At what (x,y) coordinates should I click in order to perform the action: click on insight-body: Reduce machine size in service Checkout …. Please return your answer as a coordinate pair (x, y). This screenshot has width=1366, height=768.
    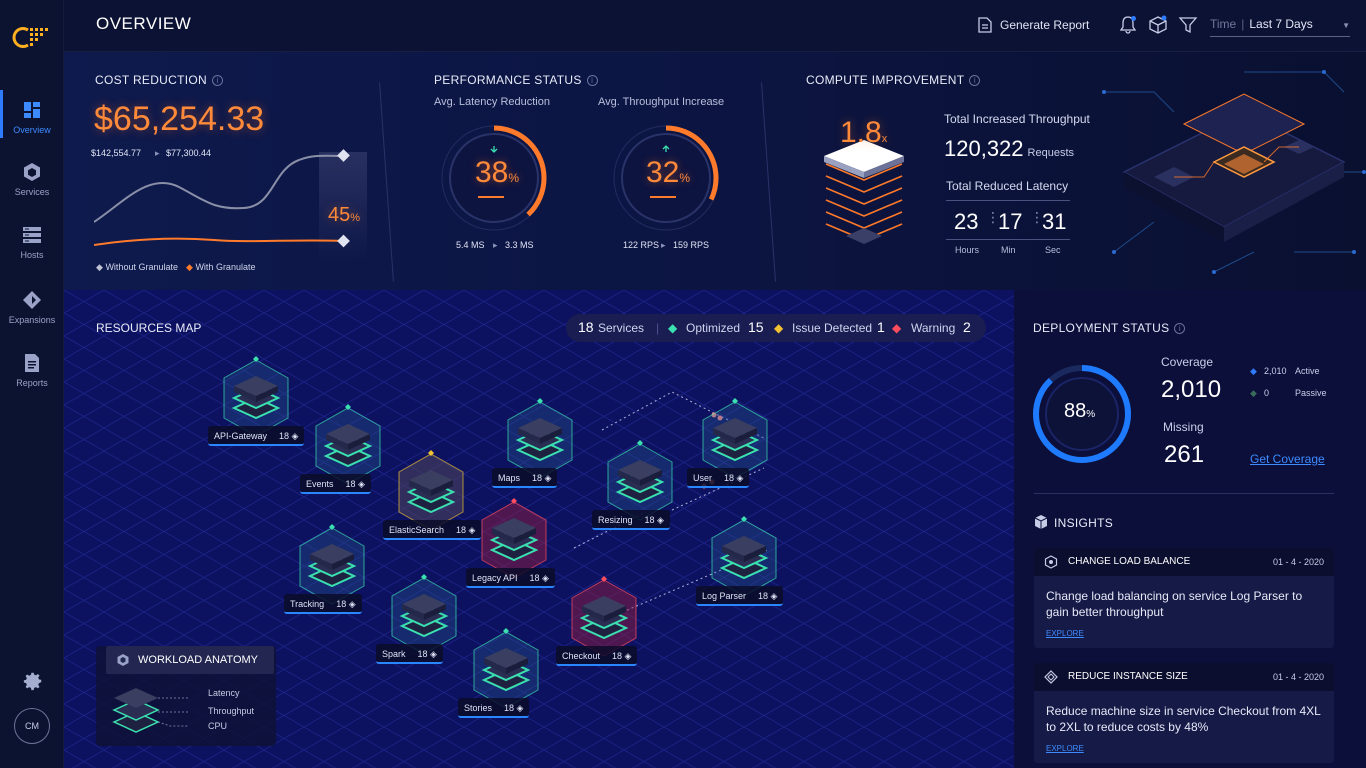
    Looking at the image, I should click on (1183, 719).